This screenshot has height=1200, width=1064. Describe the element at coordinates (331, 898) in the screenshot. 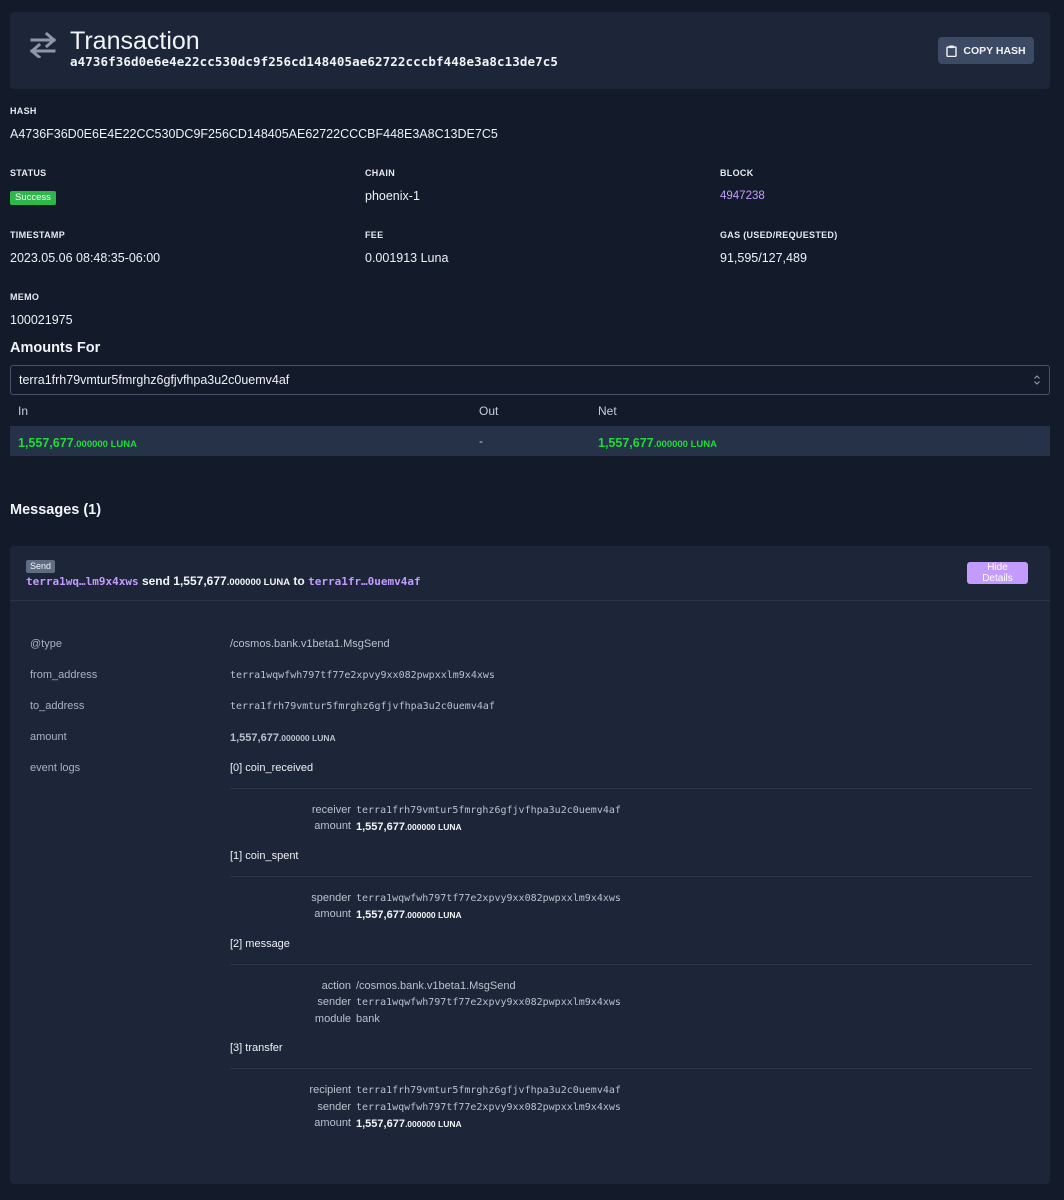

I see `event-key: spender` at that location.